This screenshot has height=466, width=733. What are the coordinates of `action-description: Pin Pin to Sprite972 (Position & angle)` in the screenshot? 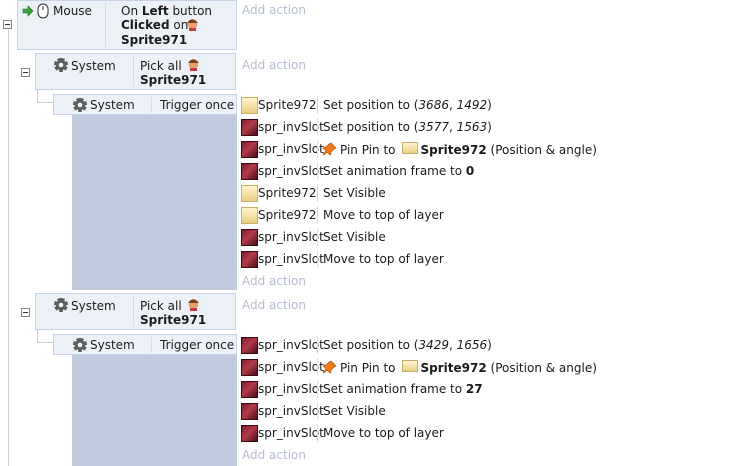 It's located at (459, 367).